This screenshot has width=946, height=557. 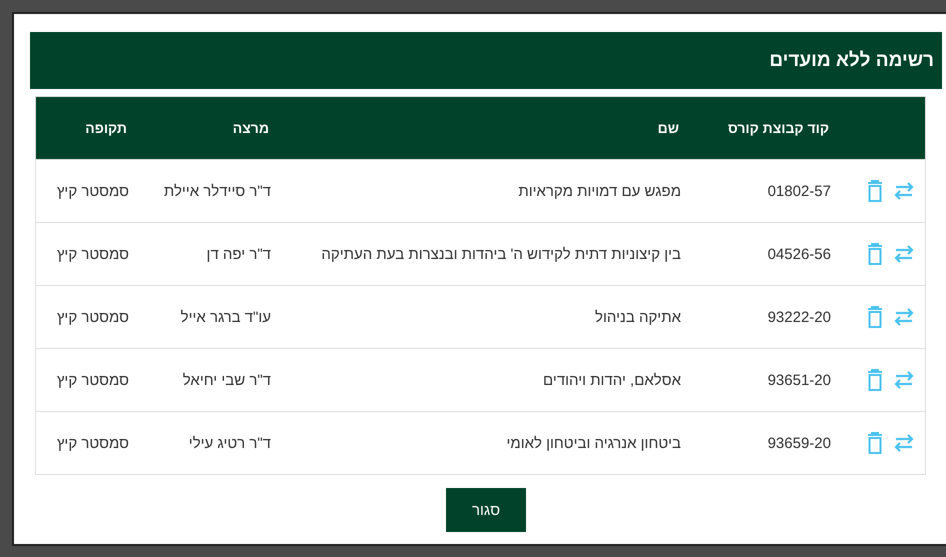 What do you see at coordinates (486, 380) in the screenshot?
I see `table-cell: אסלאם, יהדות ויהודים` at bounding box center [486, 380].